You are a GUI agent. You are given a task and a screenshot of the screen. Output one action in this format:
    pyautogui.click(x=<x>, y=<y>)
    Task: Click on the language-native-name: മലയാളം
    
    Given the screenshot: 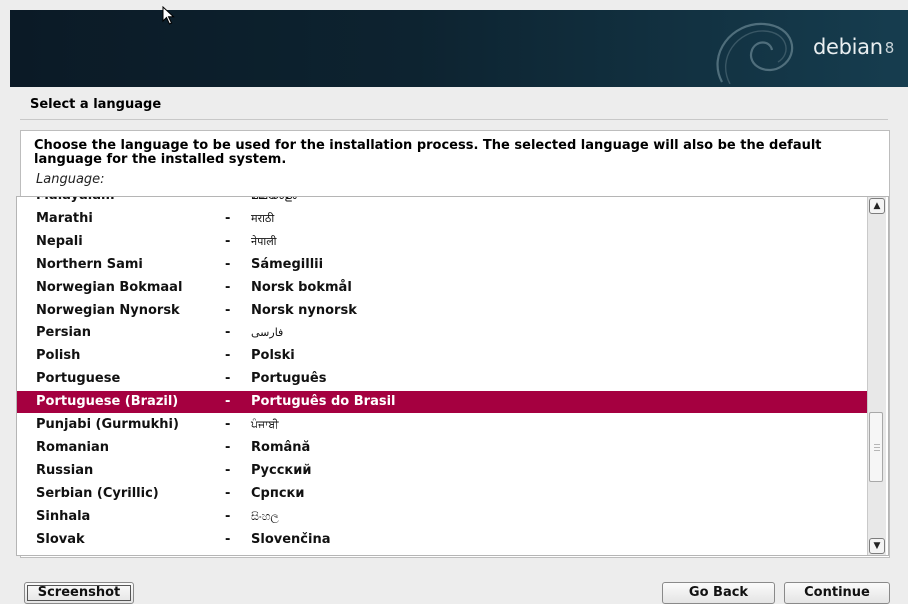 What is the action you would take?
    pyautogui.click(x=274, y=202)
    